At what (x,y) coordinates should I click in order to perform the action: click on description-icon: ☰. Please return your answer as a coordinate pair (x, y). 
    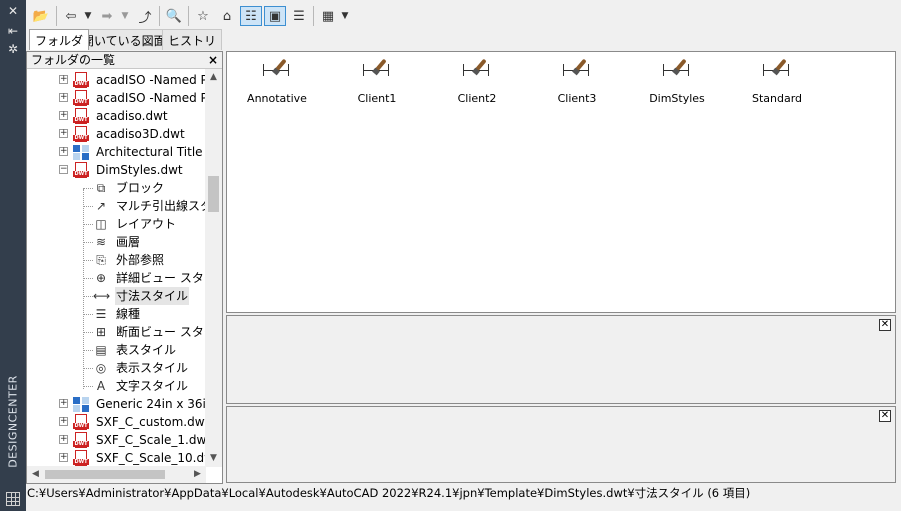
    Looking at the image, I should click on (299, 16).